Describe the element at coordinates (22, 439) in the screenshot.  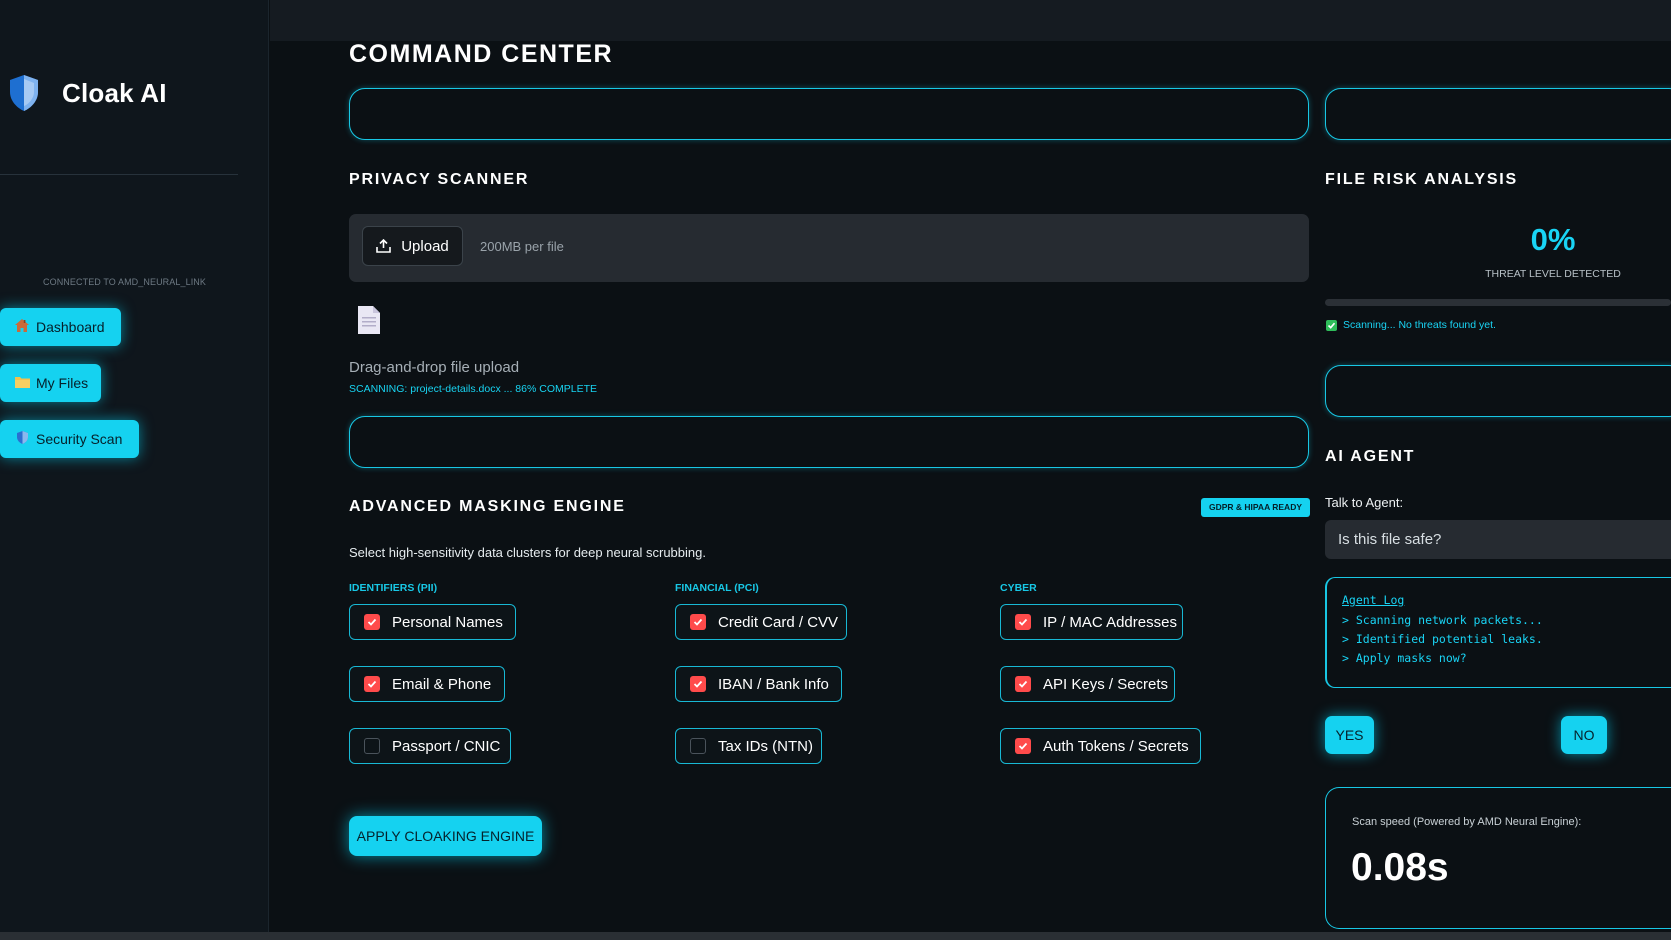
I see `shield-icon` at that location.